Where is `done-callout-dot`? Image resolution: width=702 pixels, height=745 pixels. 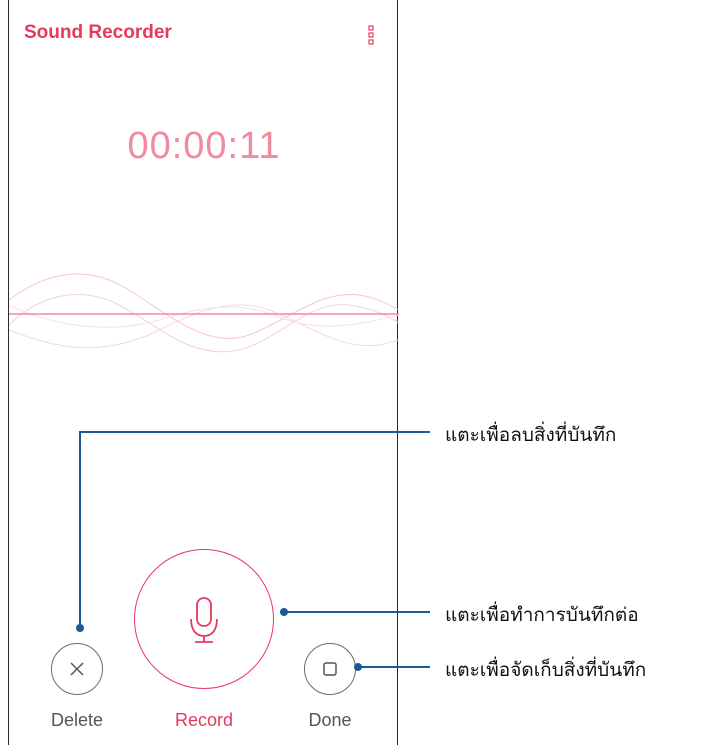
done-callout-dot is located at coordinates (358, 667).